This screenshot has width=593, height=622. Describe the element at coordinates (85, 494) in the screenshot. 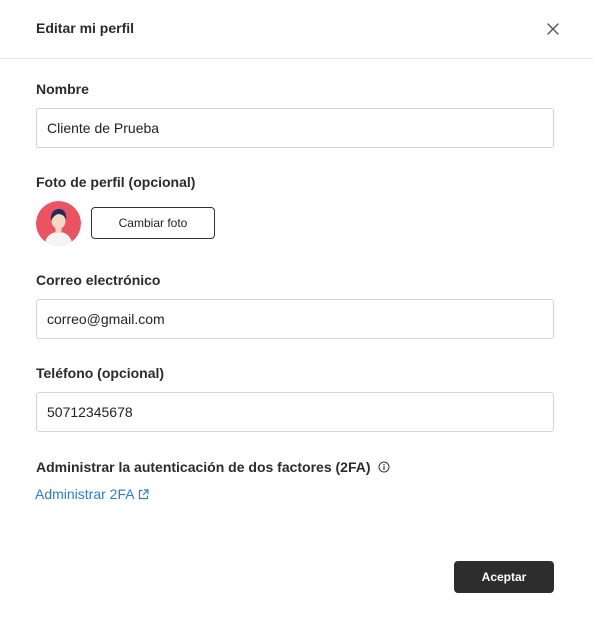

I see `manage-2fa-link-label: Administrar 2FA` at that location.